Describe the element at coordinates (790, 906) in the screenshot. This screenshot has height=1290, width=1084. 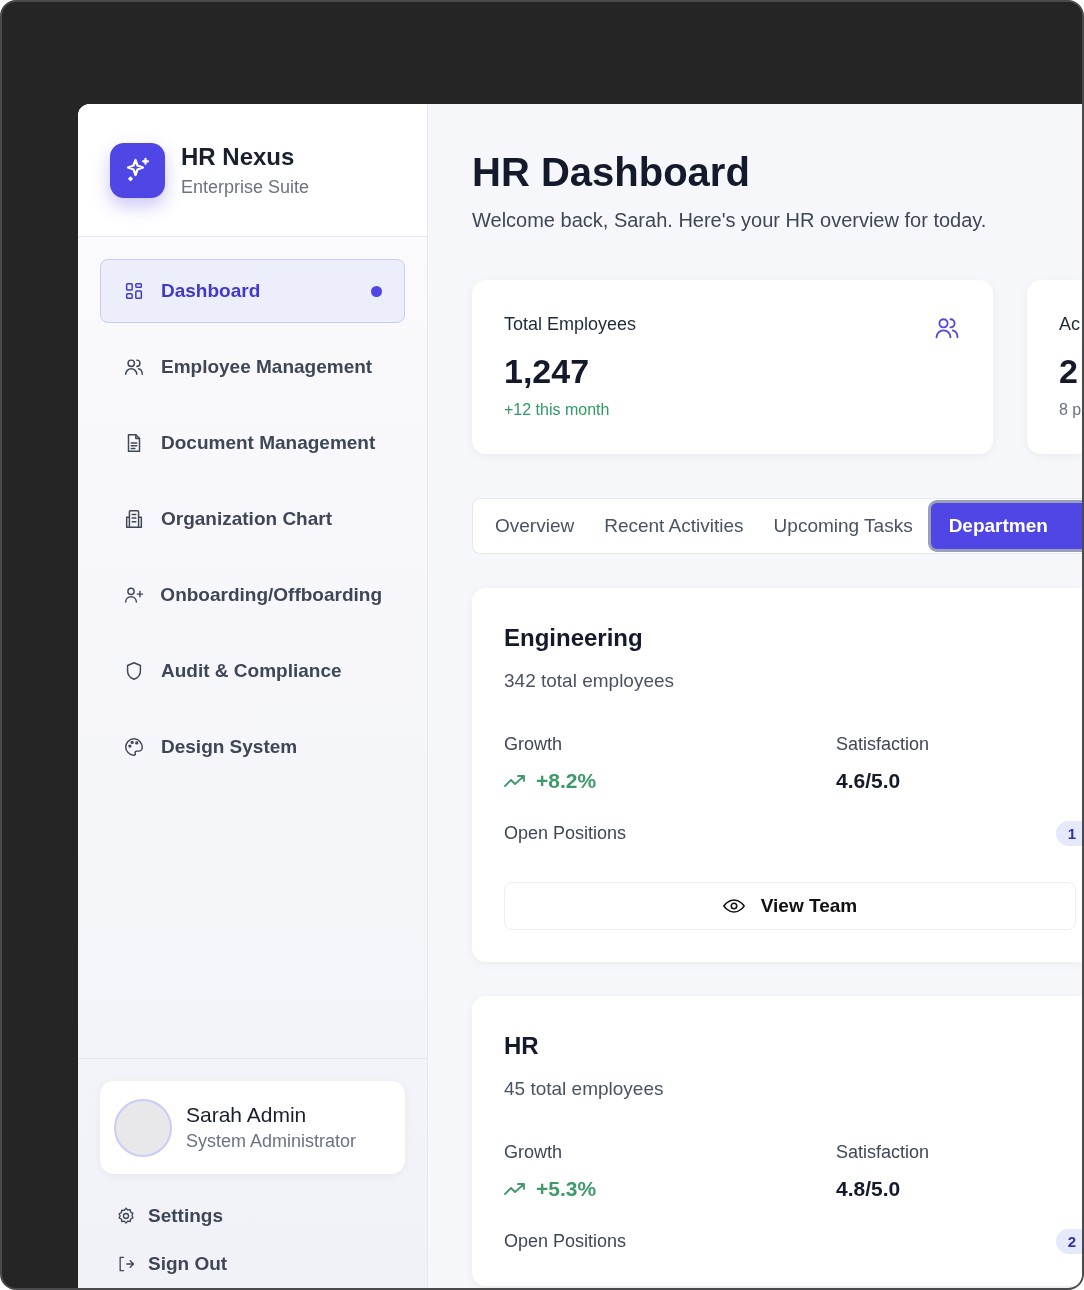
I see `view-team-button: View Team` at that location.